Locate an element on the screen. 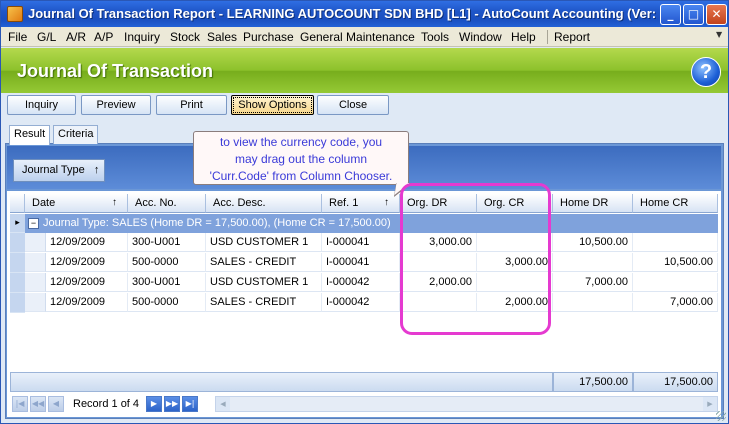 The width and height of the screenshot is (729, 424). maximize-button: □ is located at coordinates (693, 14).